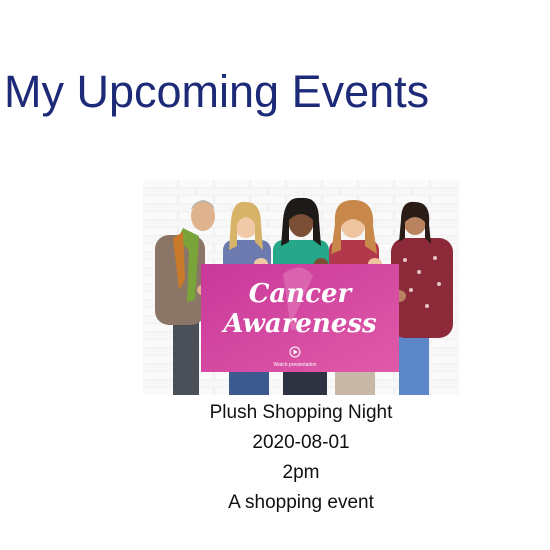 The height and width of the screenshot is (550, 550). Describe the element at coordinates (301, 502) in the screenshot. I see `event-description: A shopping event` at that location.